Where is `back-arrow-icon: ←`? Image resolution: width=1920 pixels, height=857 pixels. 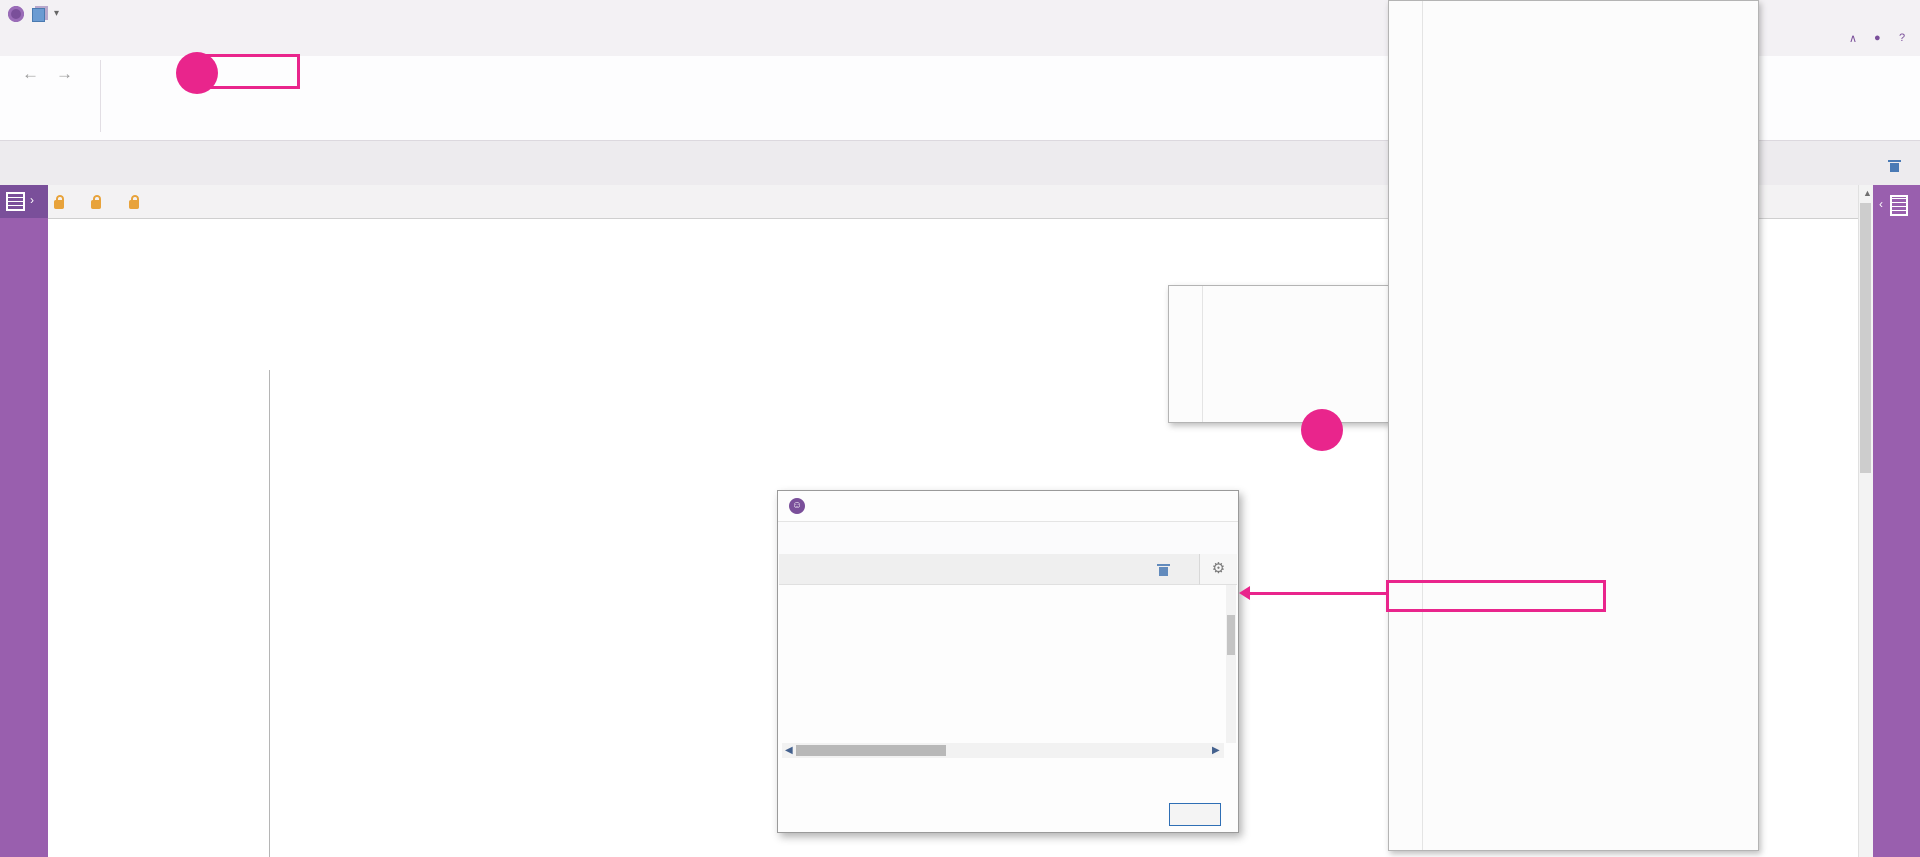
back-arrow-icon: ← is located at coordinates (30, 74).